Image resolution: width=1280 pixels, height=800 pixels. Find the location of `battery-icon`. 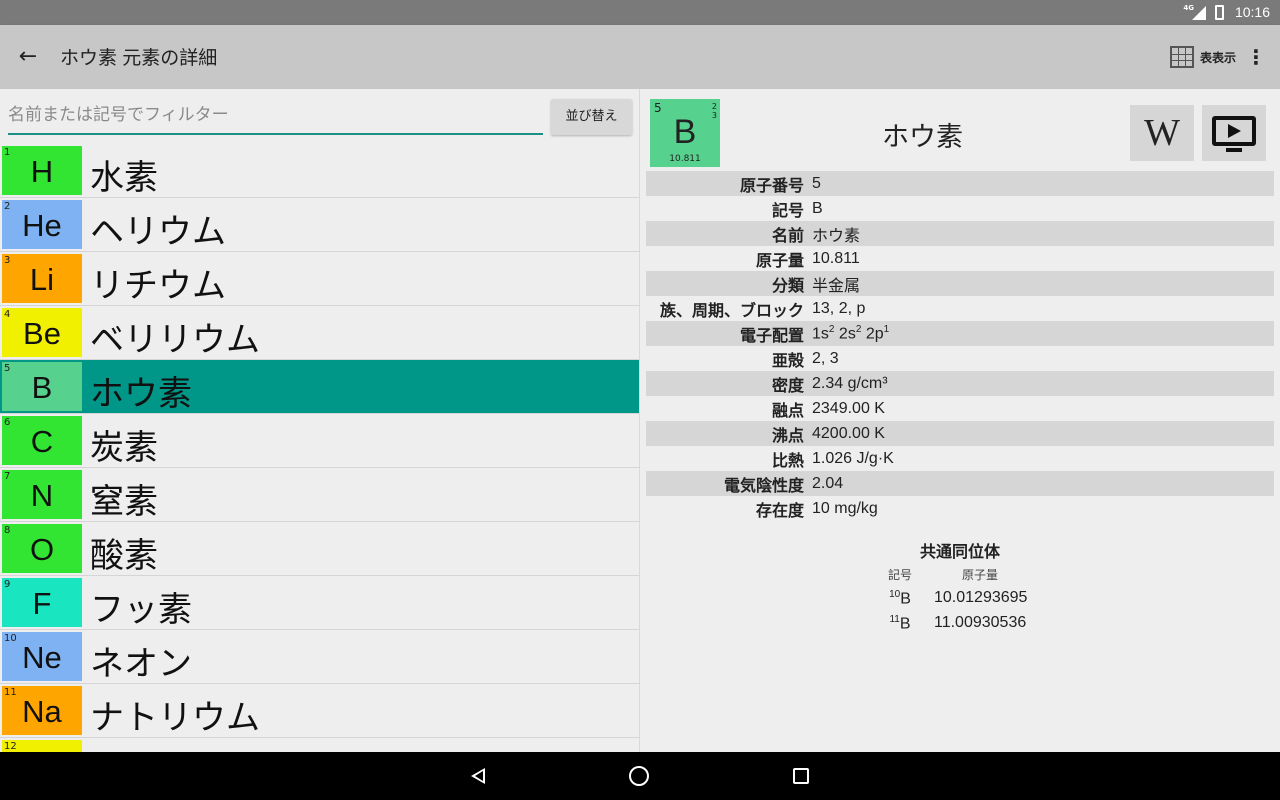

battery-icon is located at coordinates (1219, 12).